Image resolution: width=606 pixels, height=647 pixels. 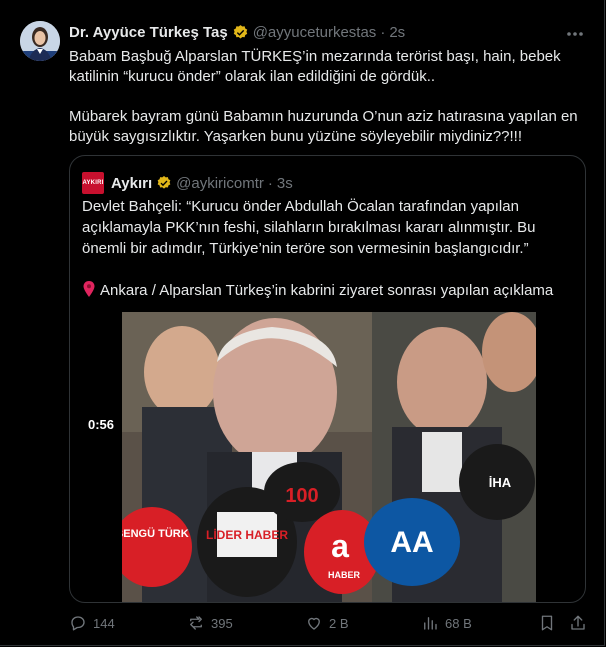 I want to click on views-chart-icon, so click(x=430, y=623).